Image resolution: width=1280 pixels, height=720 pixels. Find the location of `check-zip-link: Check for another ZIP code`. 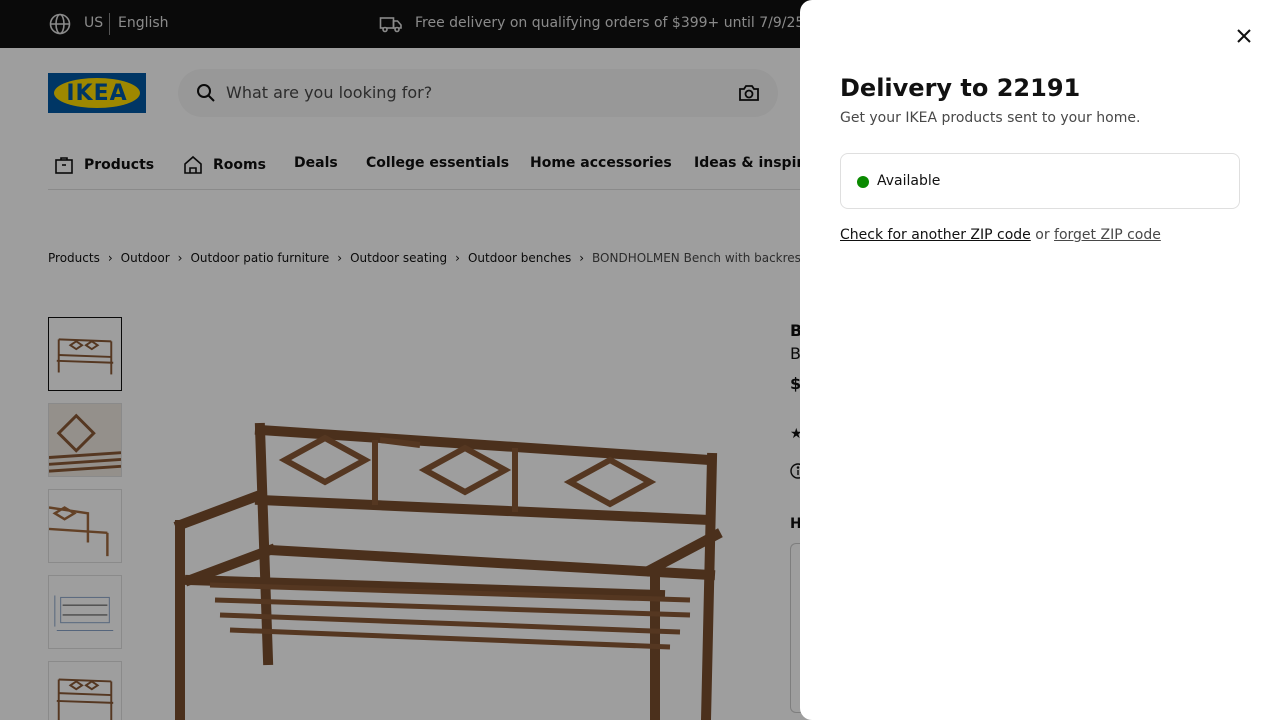

check-zip-link: Check for another ZIP code is located at coordinates (935, 235).